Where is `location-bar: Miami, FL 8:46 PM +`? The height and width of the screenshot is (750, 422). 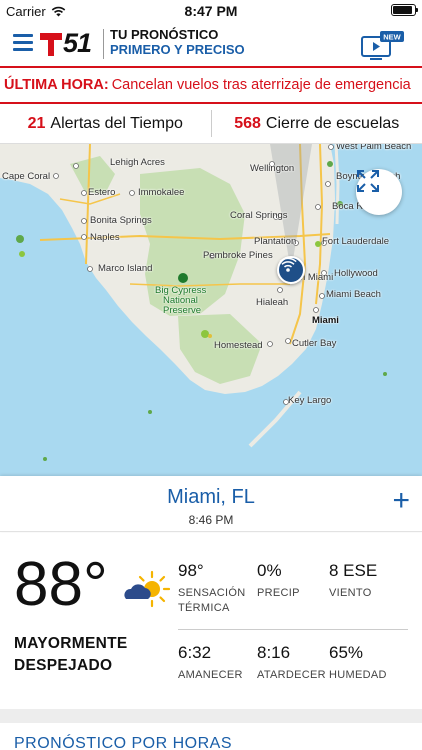
location-bar: Miami, FL 8:46 PM + is located at coordinates (211, 504).